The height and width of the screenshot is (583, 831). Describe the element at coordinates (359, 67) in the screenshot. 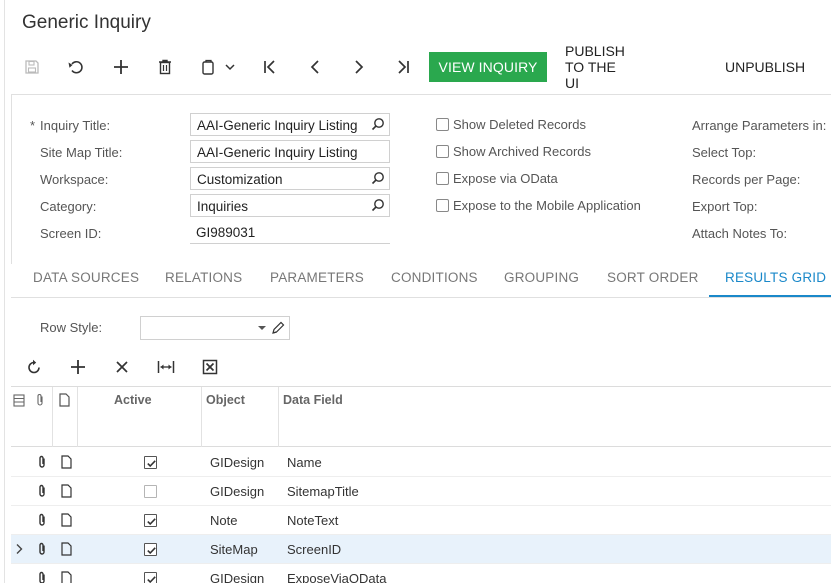

I see `next-record-icon` at that location.